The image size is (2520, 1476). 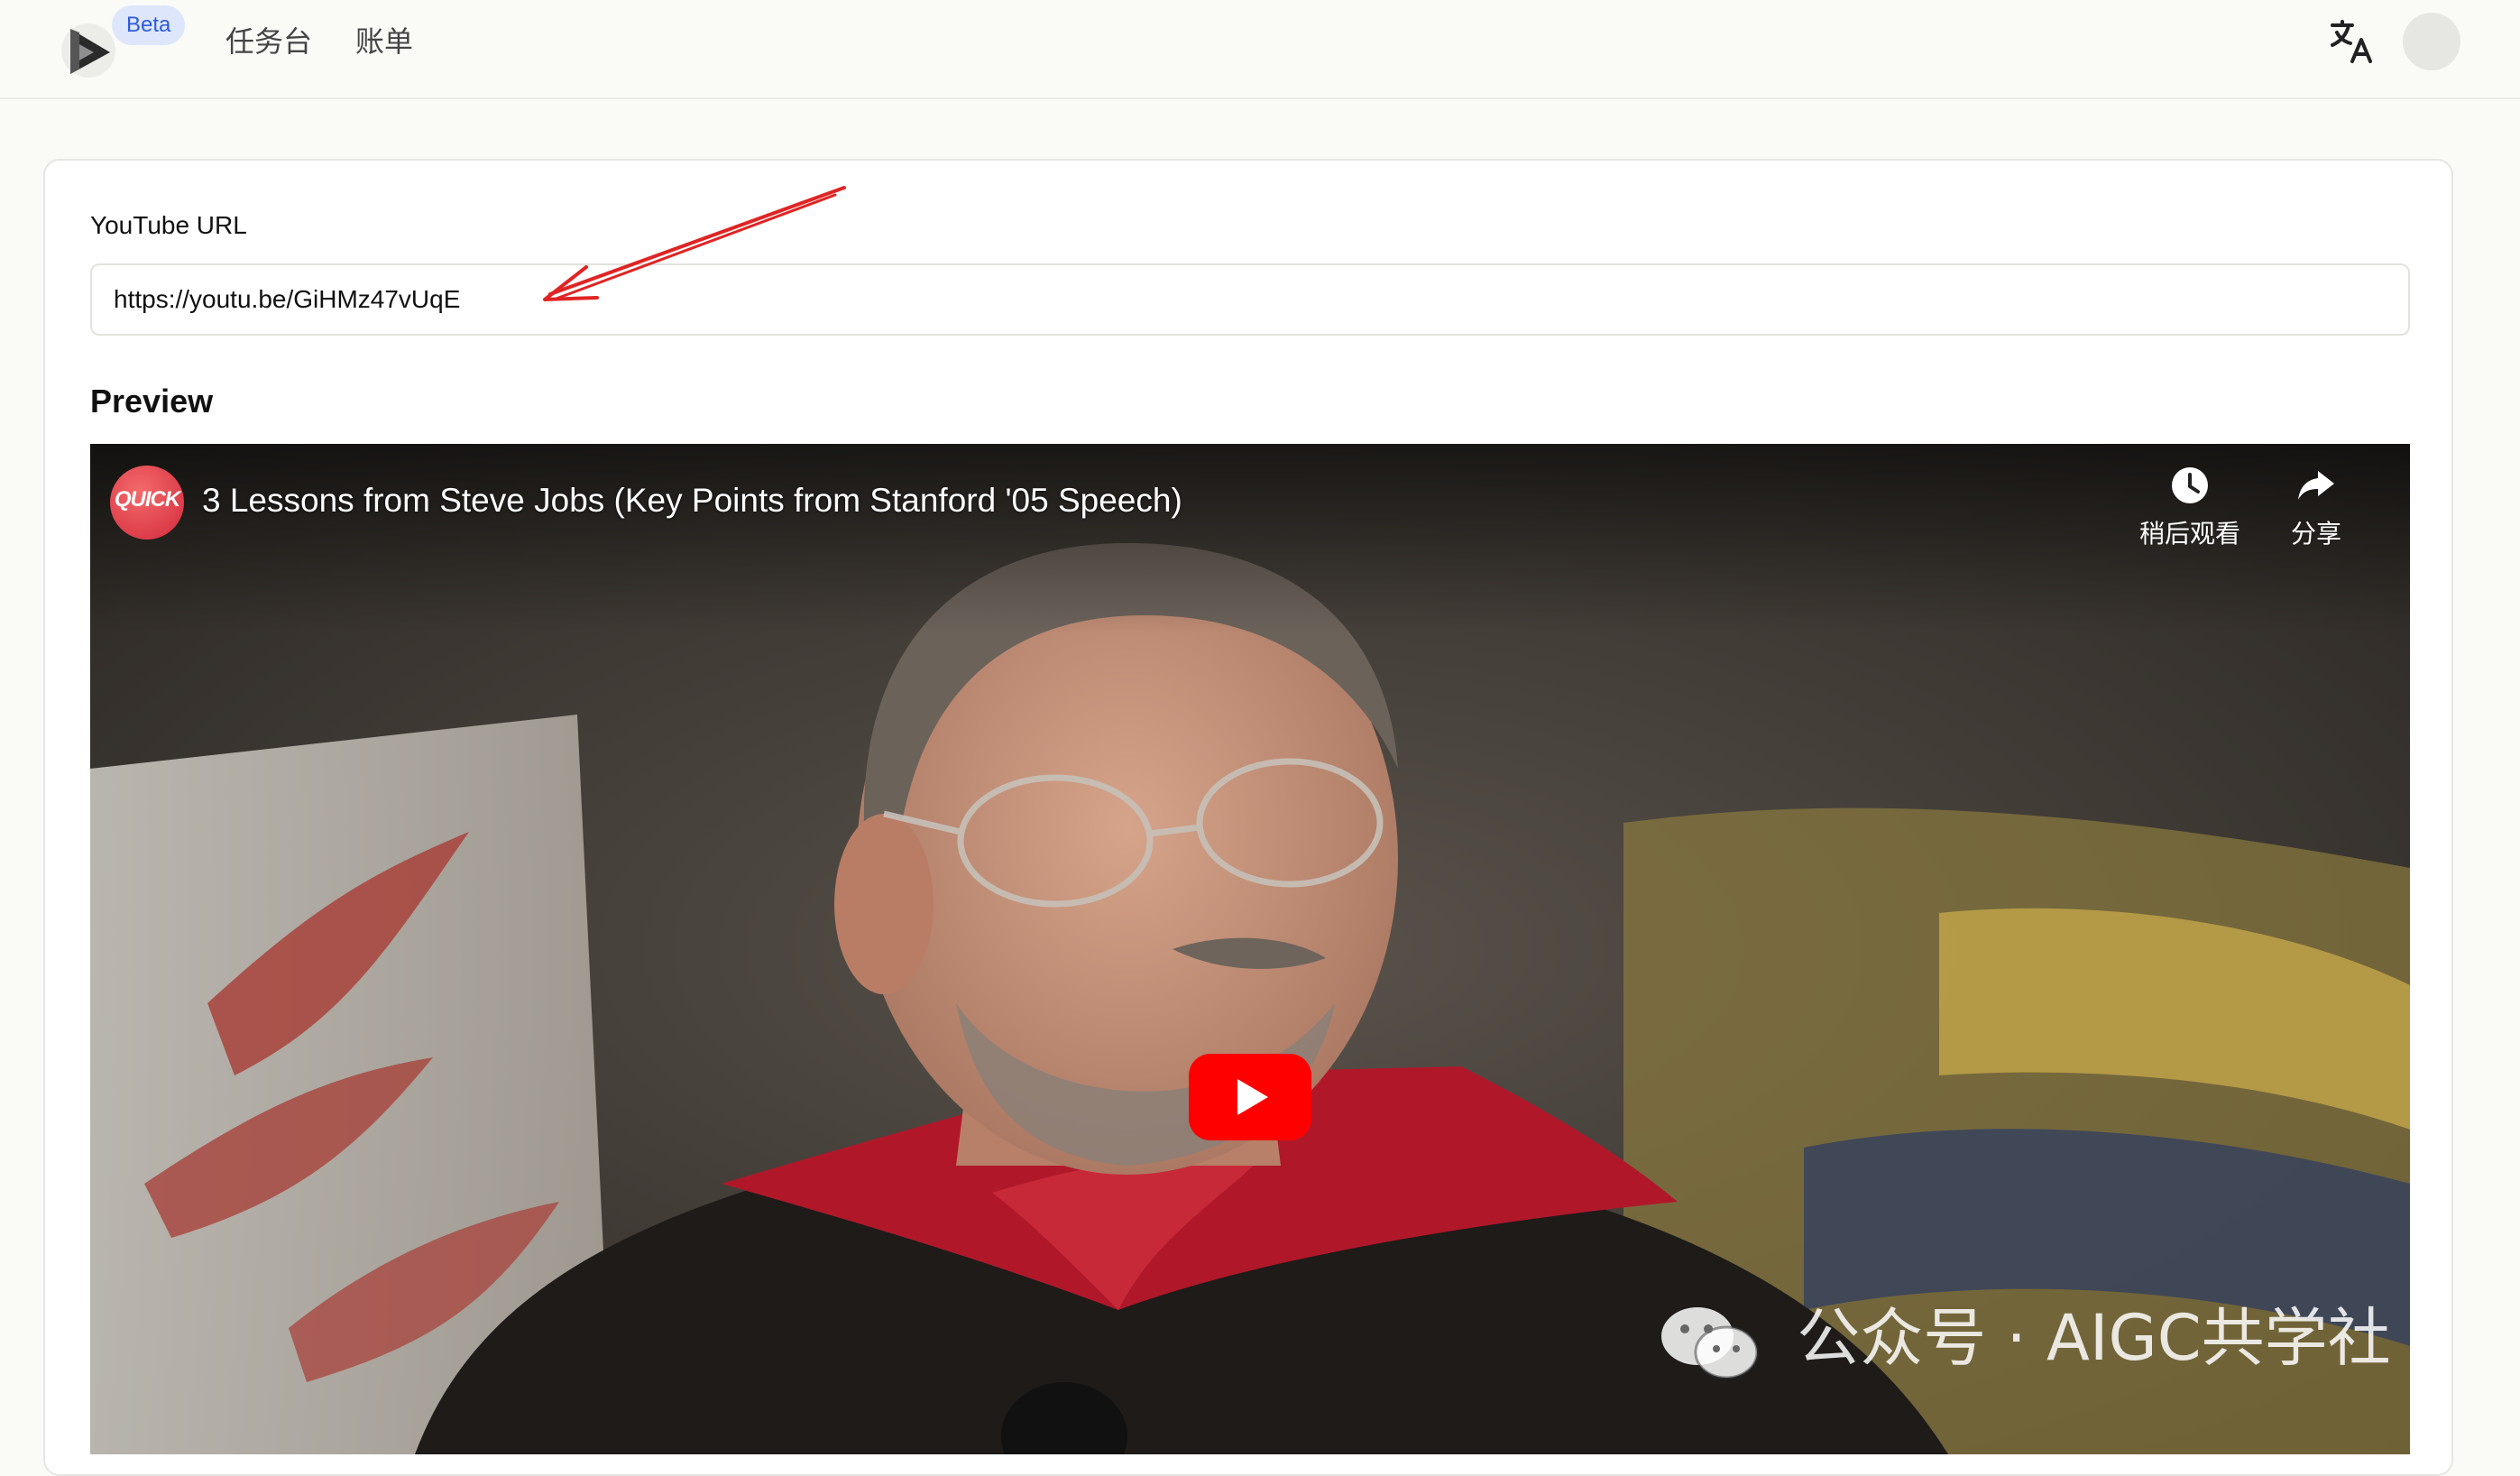 What do you see at coordinates (268, 41) in the screenshot?
I see `nav-item-tasks: 任务台` at bounding box center [268, 41].